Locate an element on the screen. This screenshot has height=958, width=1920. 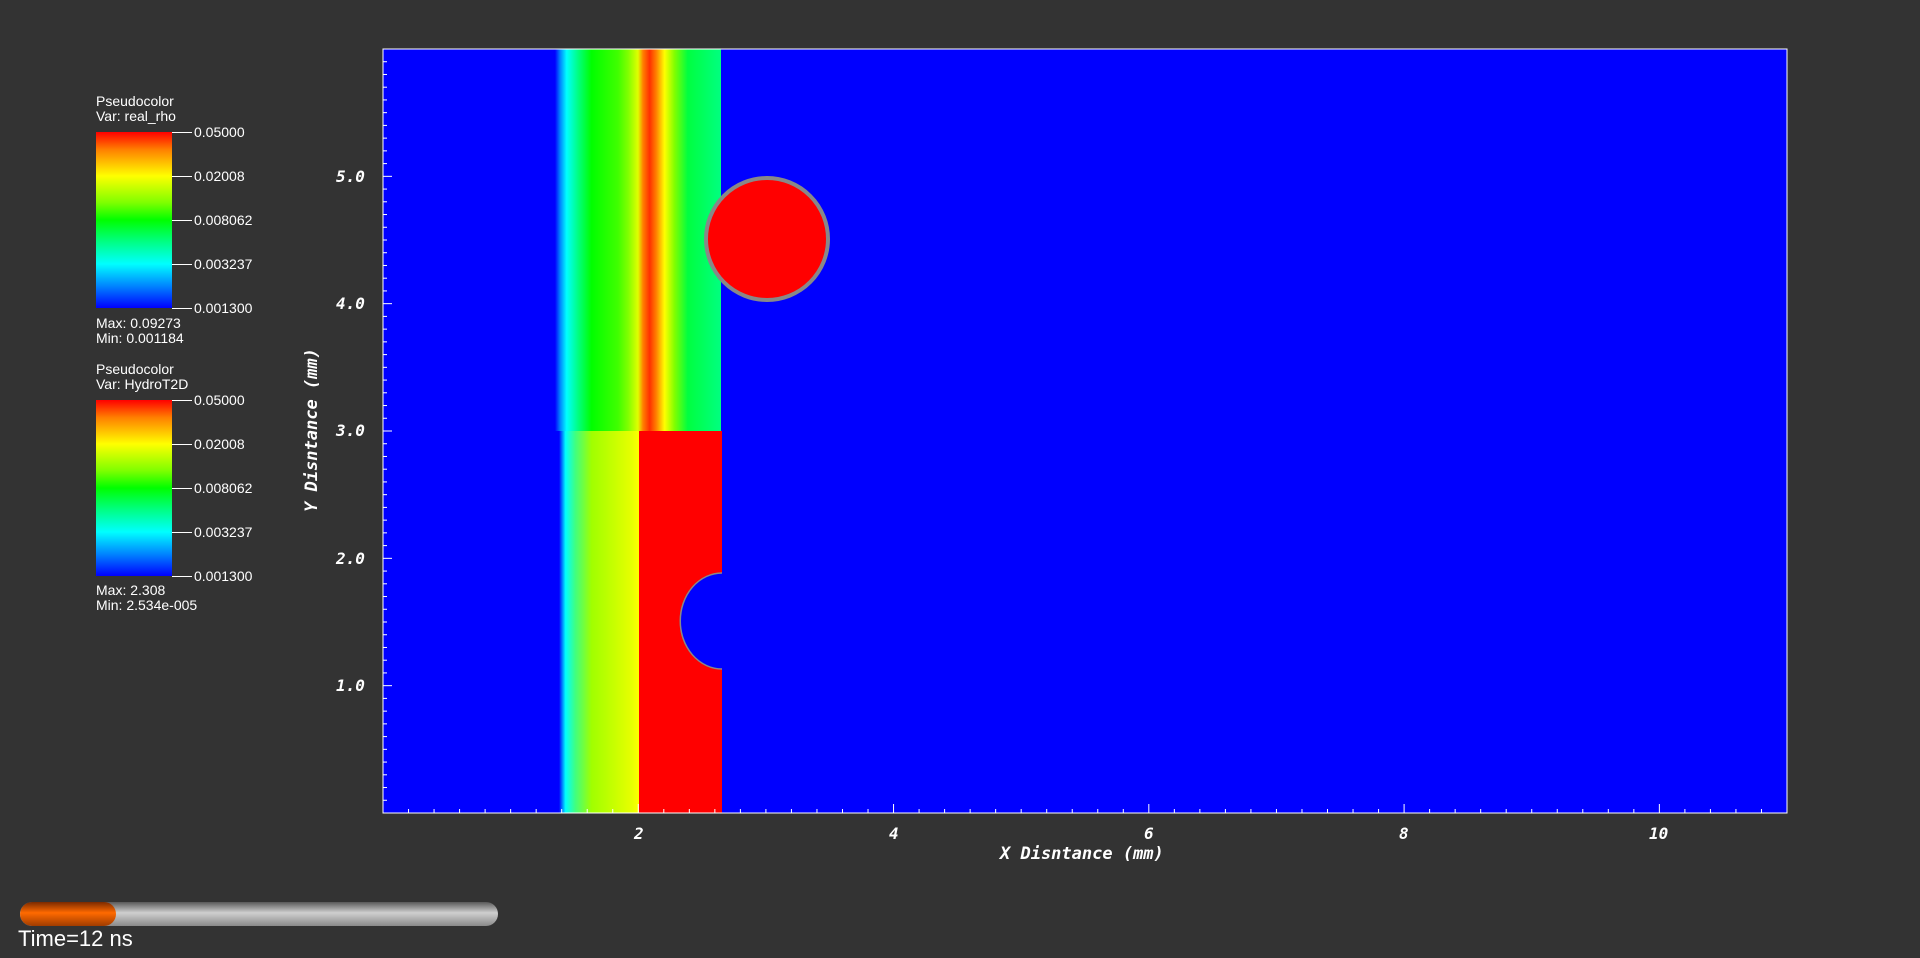
y-tick-label: 2.0 is located at coordinates (350, 558).